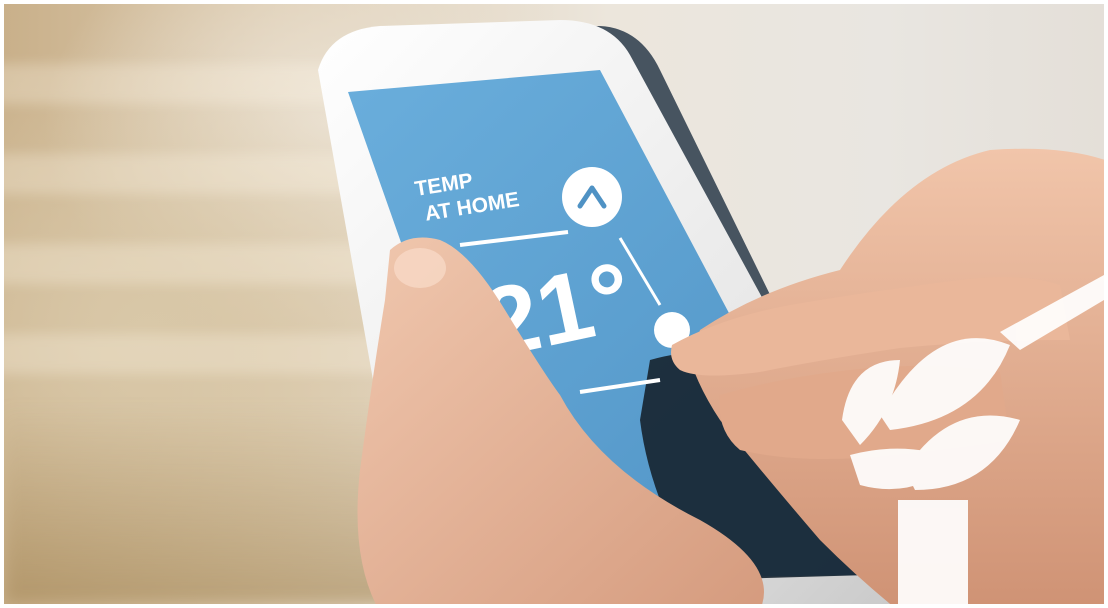  Describe the element at coordinates (592, 197) in the screenshot. I see `temperature-up-button` at that location.